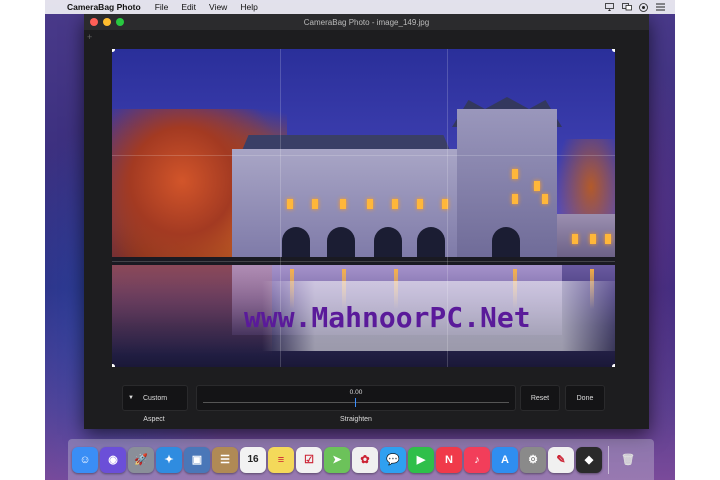  I want to click on aspect-value: Custom, so click(155, 398).